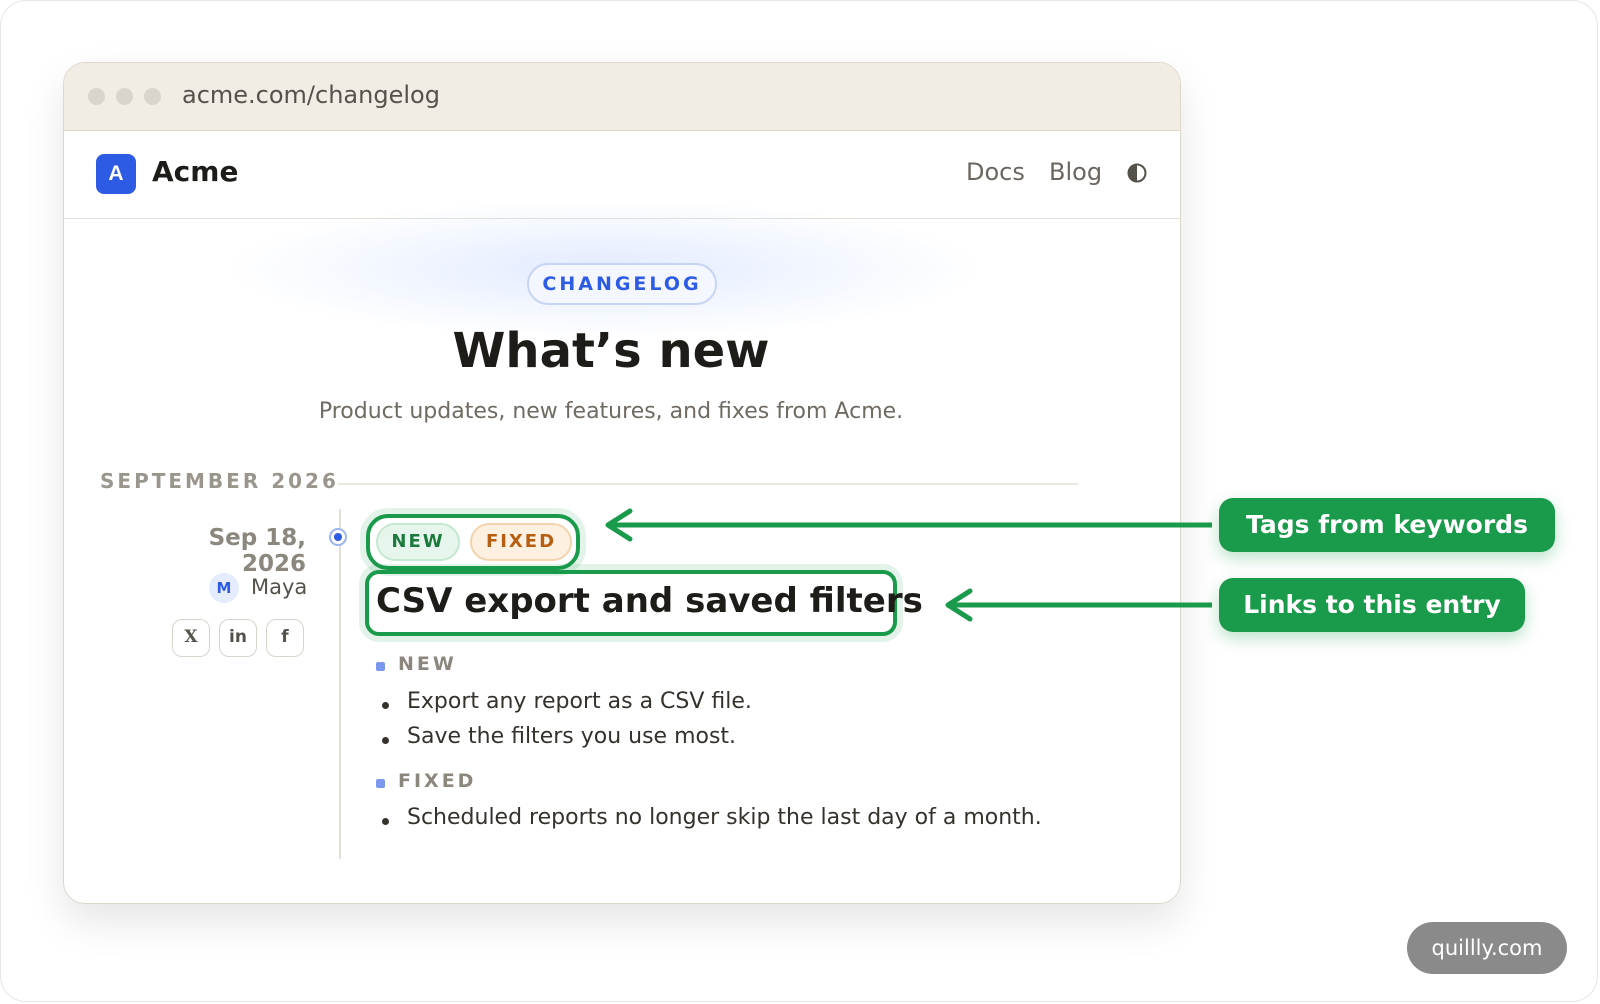 The image size is (1600, 1004). I want to click on nav-link-blog: Blog, so click(1075, 172).